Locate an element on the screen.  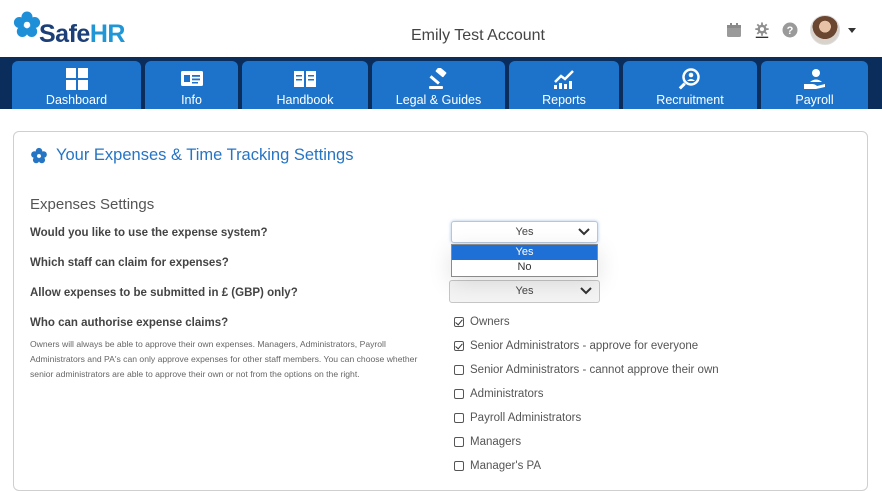
authoriser-administrators: Administrators is located at coordinates (499, 394).